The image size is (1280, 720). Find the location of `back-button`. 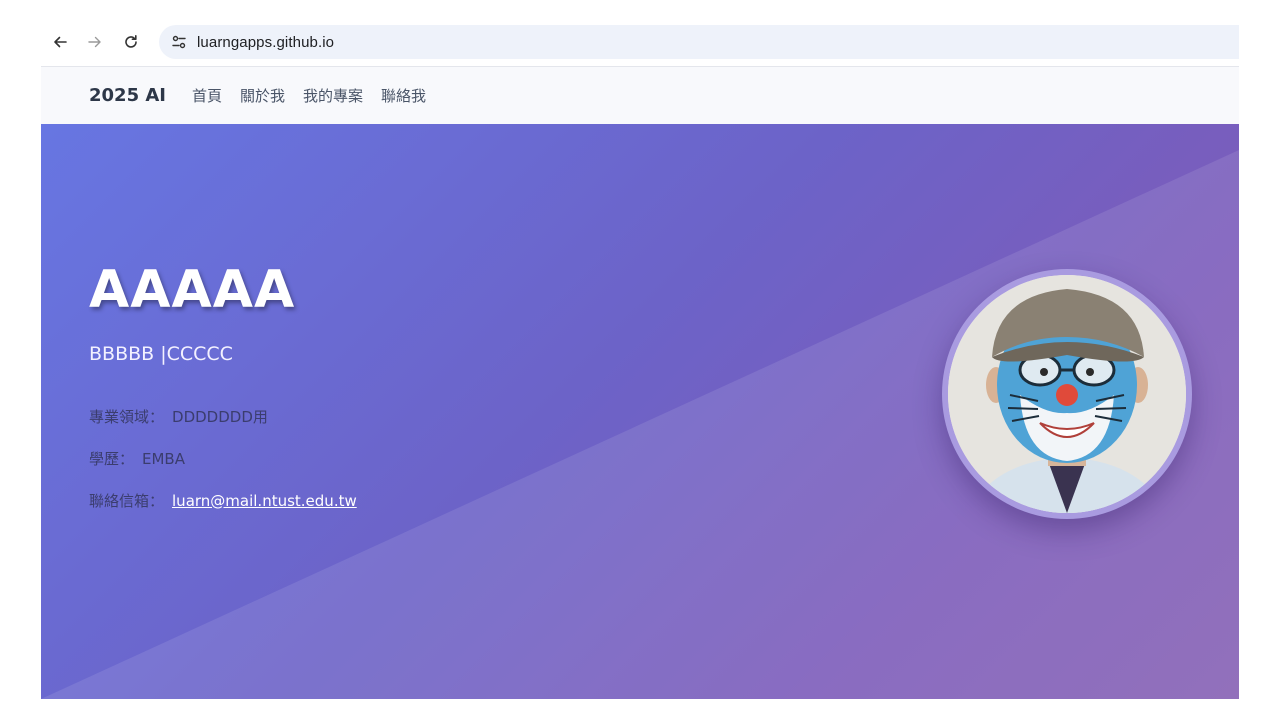

back-button is located at coordinates (60, 42).